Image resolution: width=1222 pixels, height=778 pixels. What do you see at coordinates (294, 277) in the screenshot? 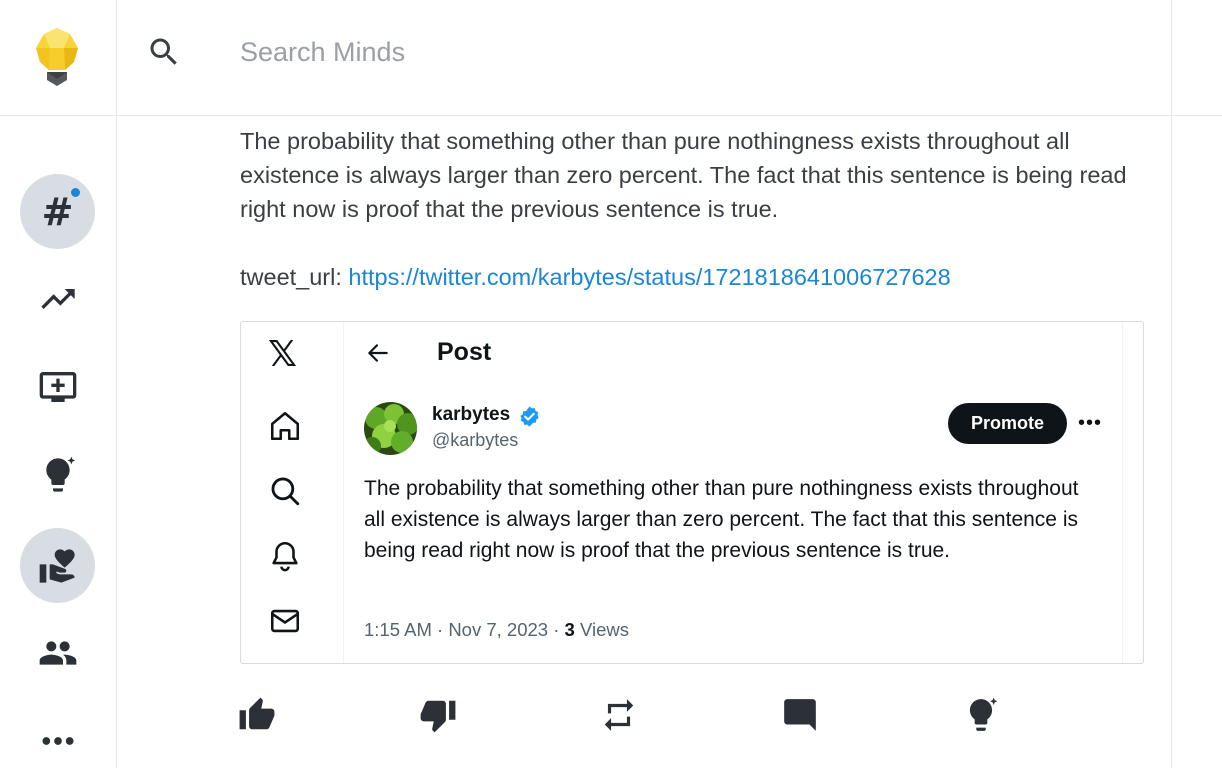
I see `tweet-url-label: tweet_url:` at bounding box center [294, 277].